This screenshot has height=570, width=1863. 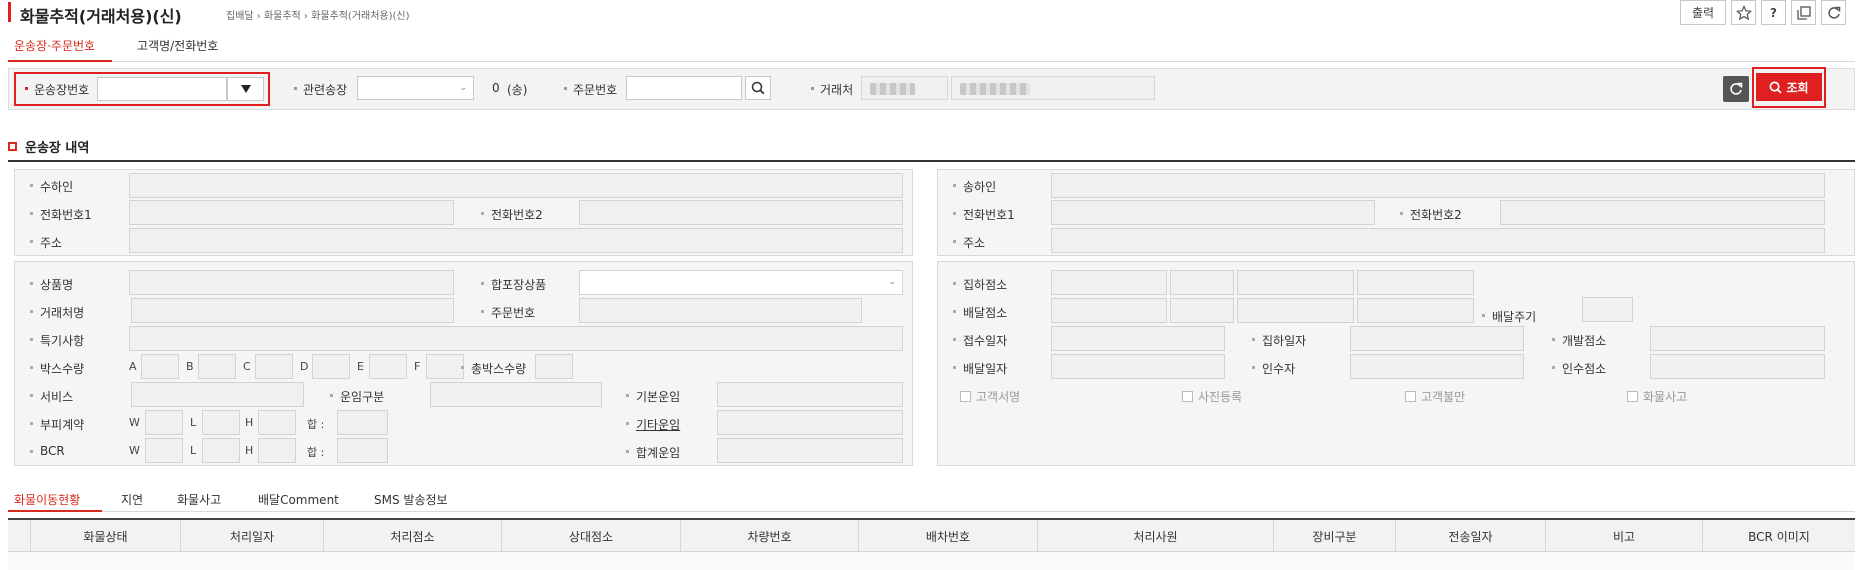 I want to click on cargo-accident-checkbox: 화물사고, so click(x=1657, y=396).